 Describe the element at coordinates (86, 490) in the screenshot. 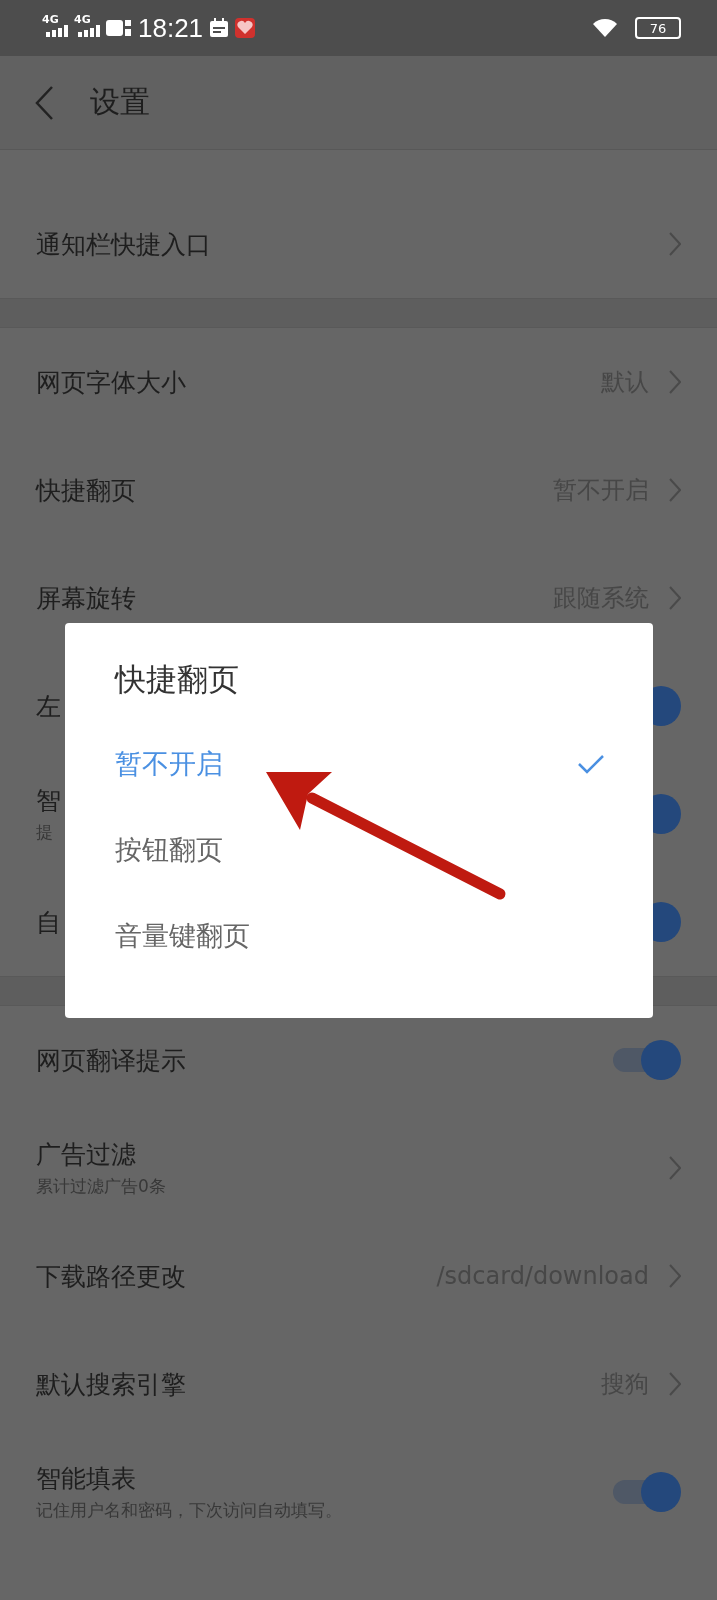

I see `setting-label: 快捷翻页` at that location.